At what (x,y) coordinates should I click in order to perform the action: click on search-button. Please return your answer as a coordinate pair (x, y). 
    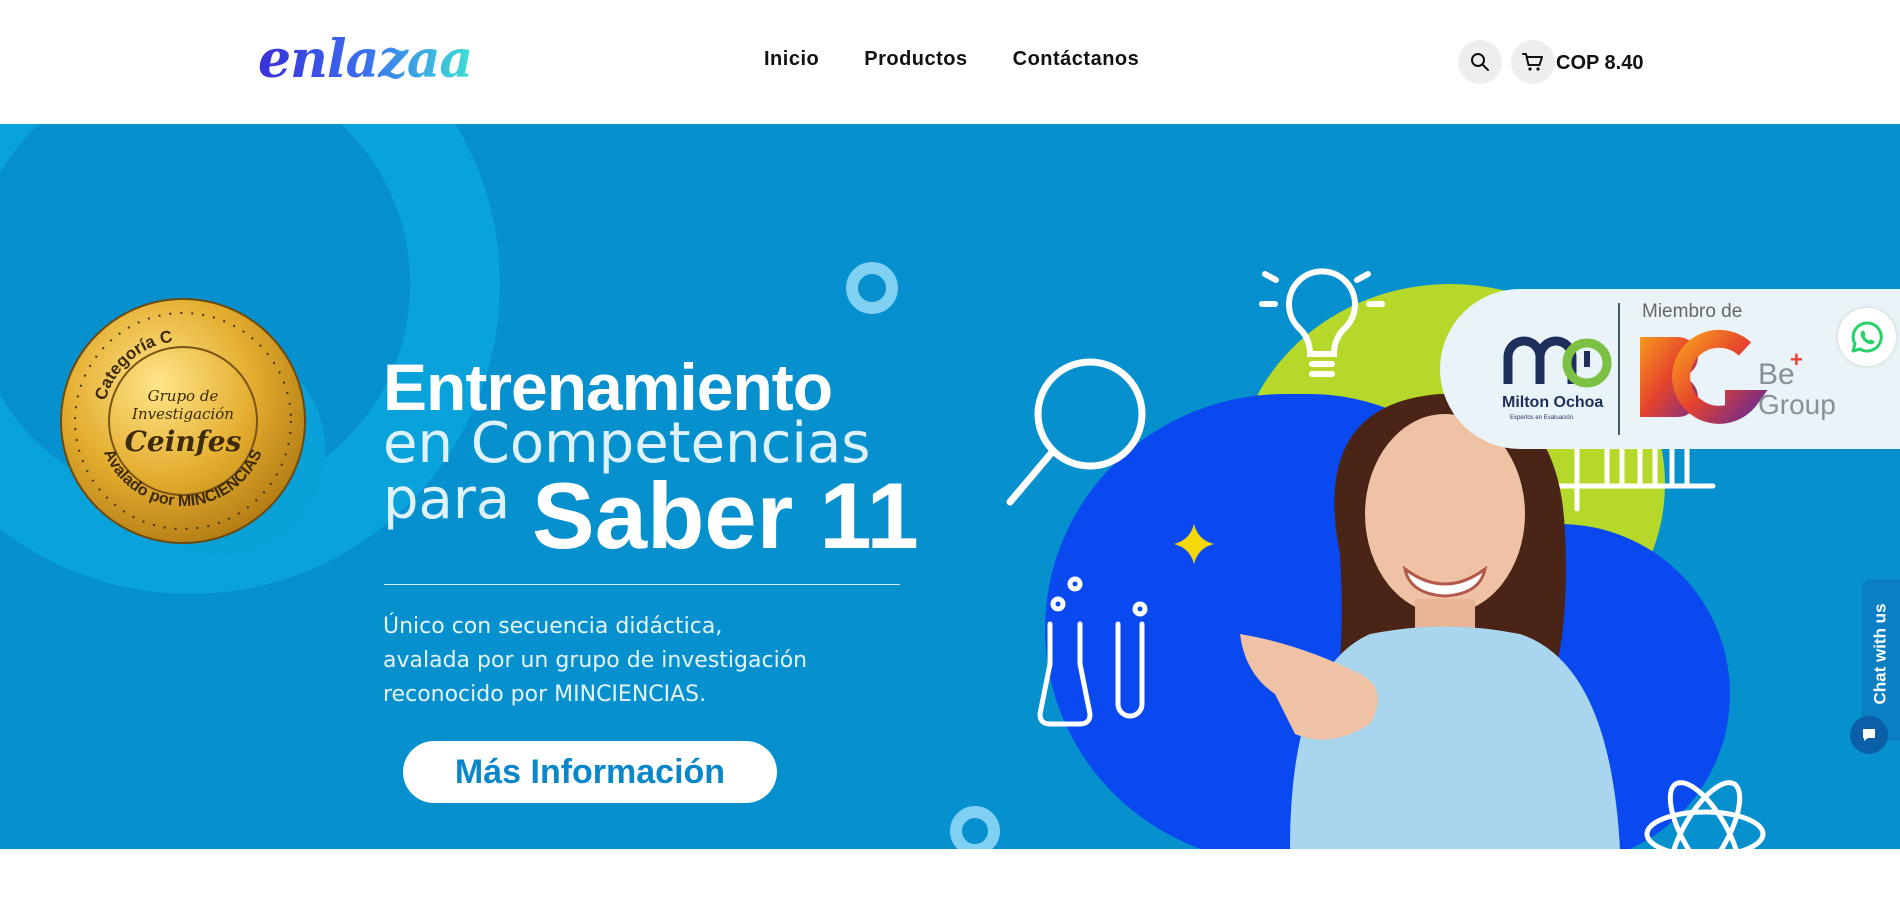
    Looking at the image, I should click on (1480, 62).